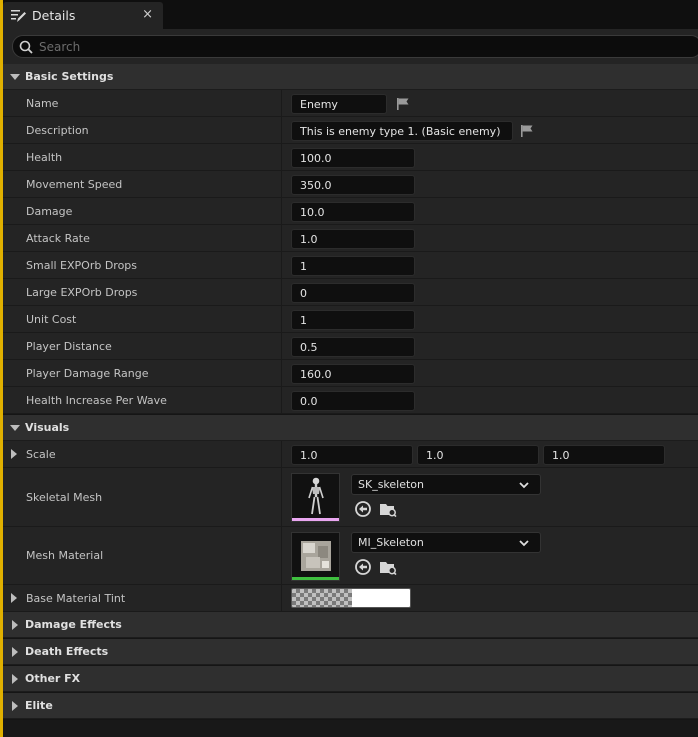 This screenshot has height=737, width=698. I want to click on category-label: Other FX, so click(53, 678).